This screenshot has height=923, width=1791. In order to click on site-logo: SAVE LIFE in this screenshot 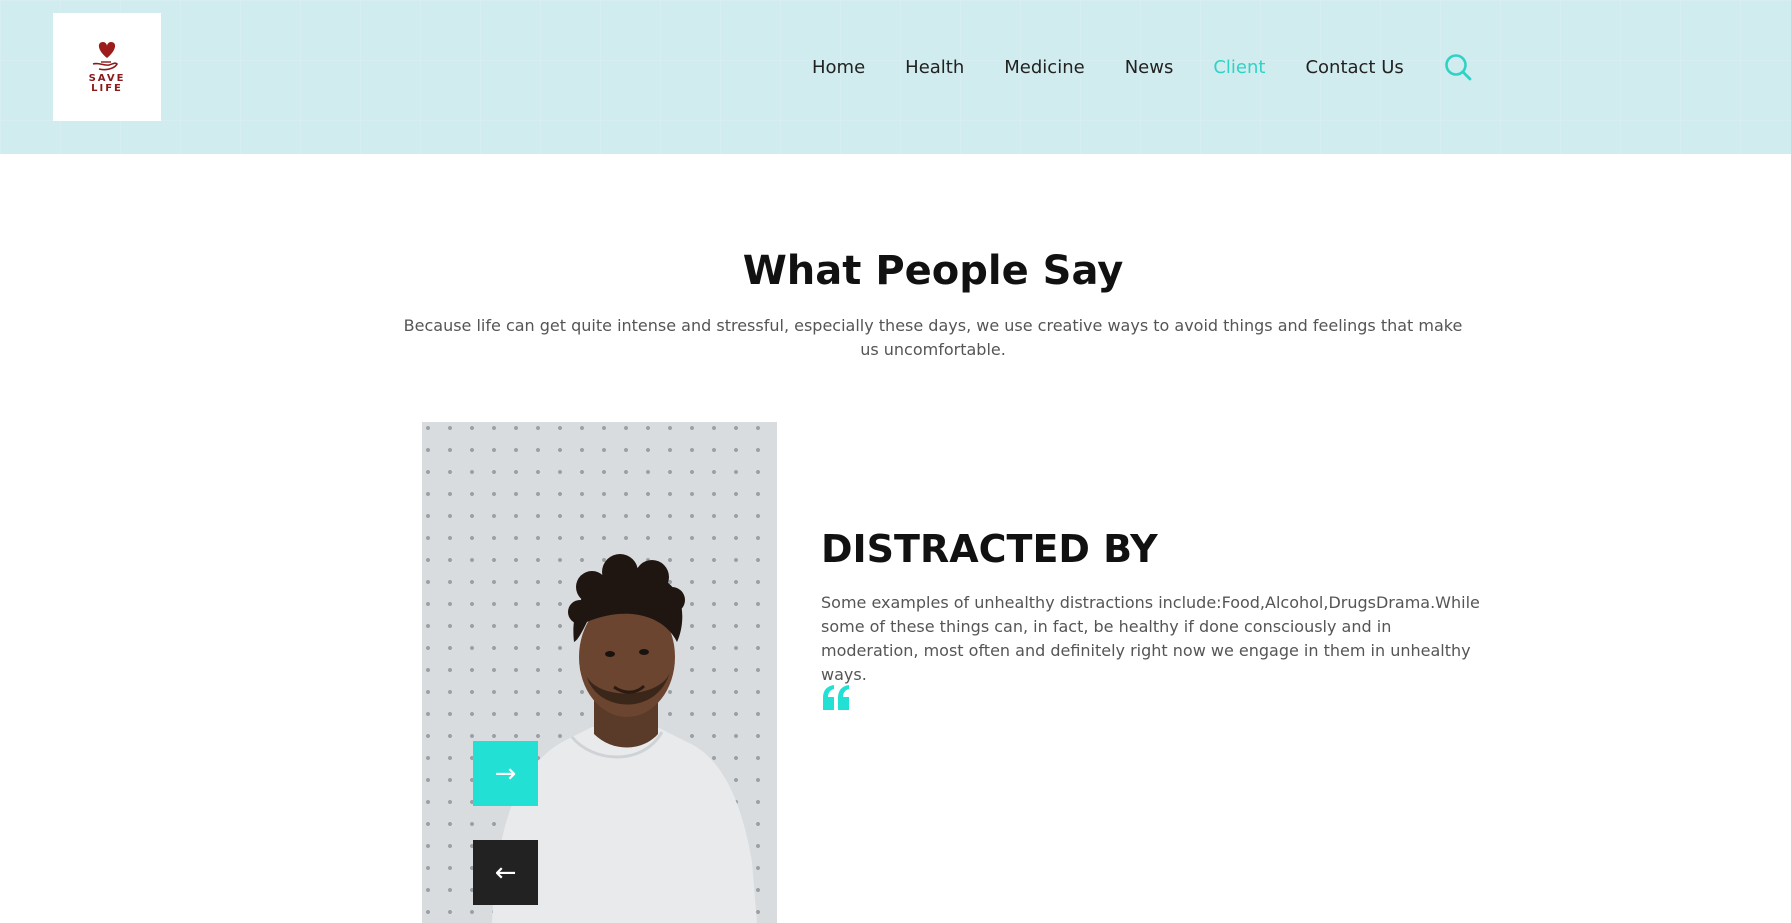, I will do `click(107, 67)`.